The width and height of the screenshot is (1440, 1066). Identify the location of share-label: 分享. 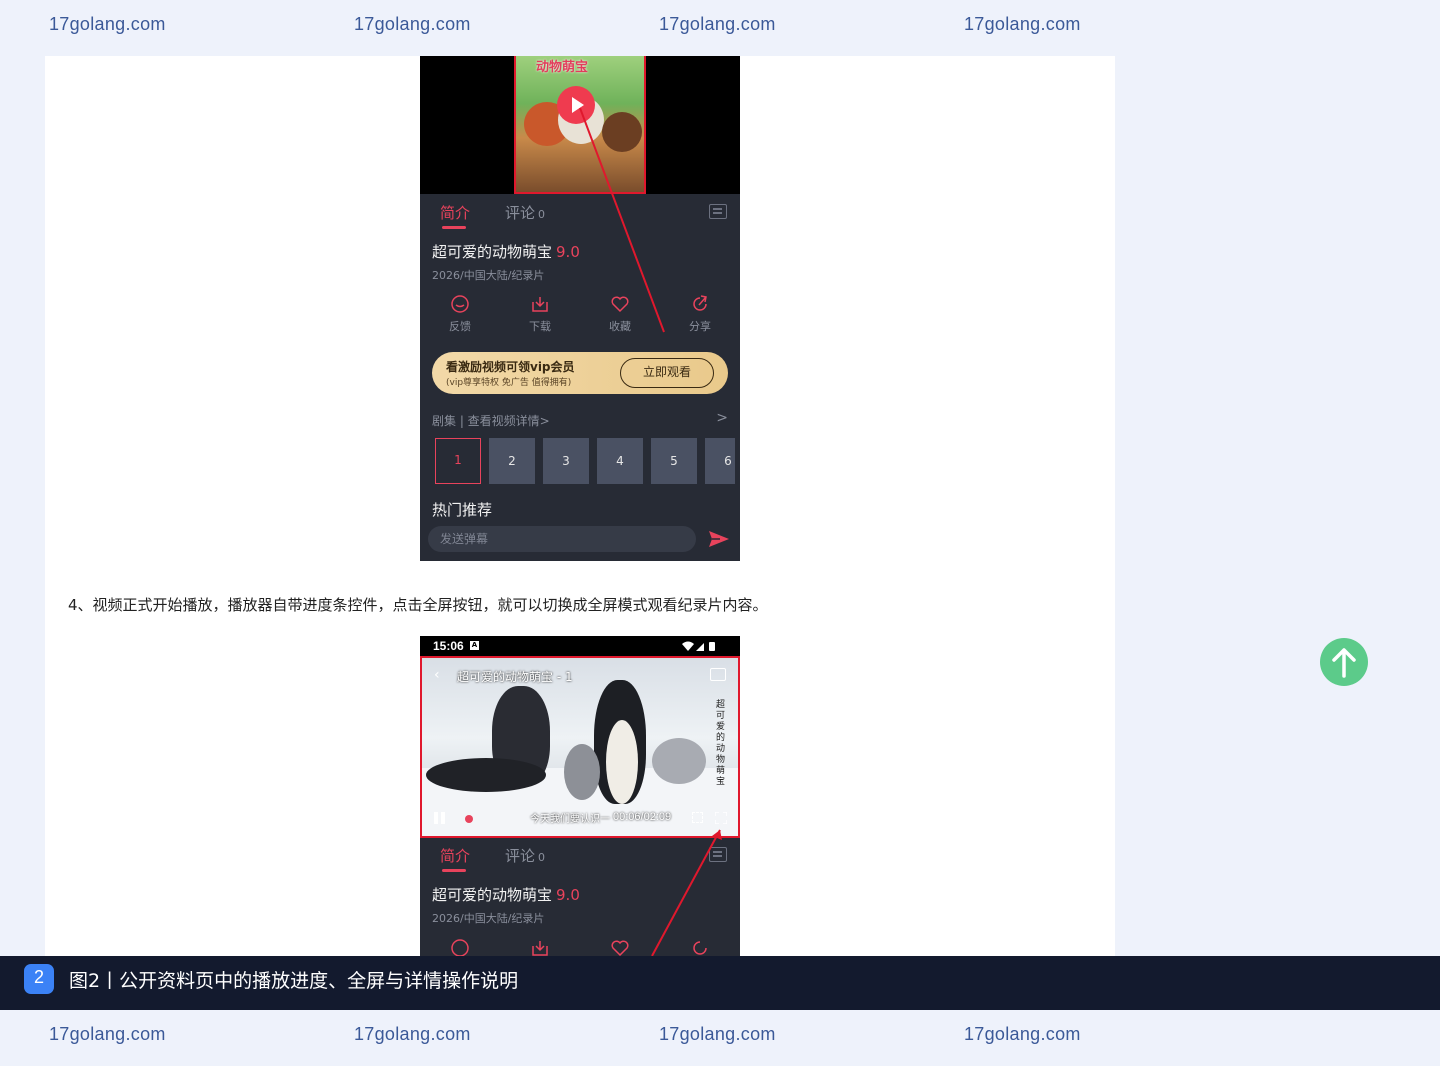
(700, 326).